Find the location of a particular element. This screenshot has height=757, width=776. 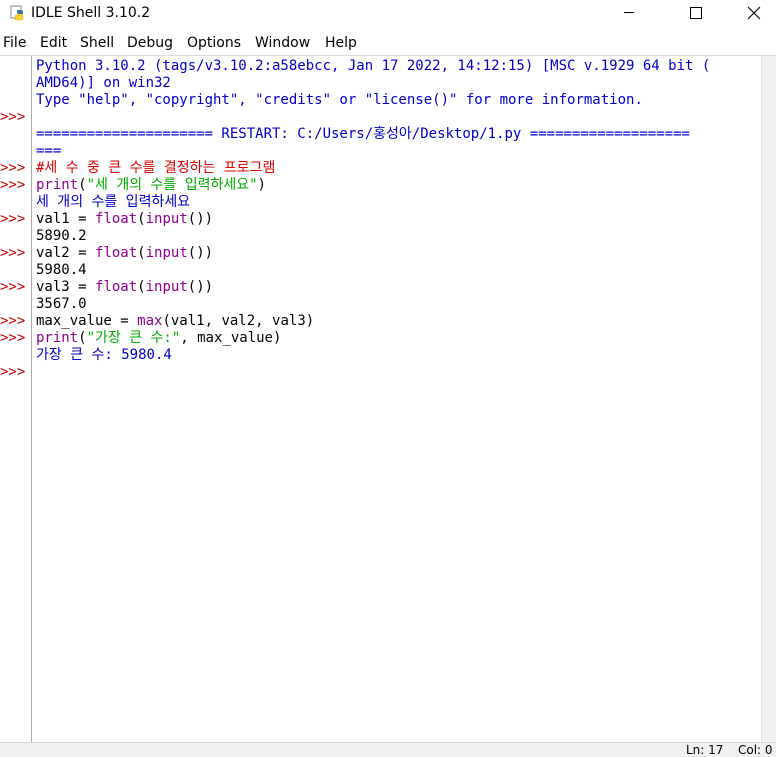

code-line-print: print("세 개의 수를 입력하세요") is located at coordinates (151, 185).